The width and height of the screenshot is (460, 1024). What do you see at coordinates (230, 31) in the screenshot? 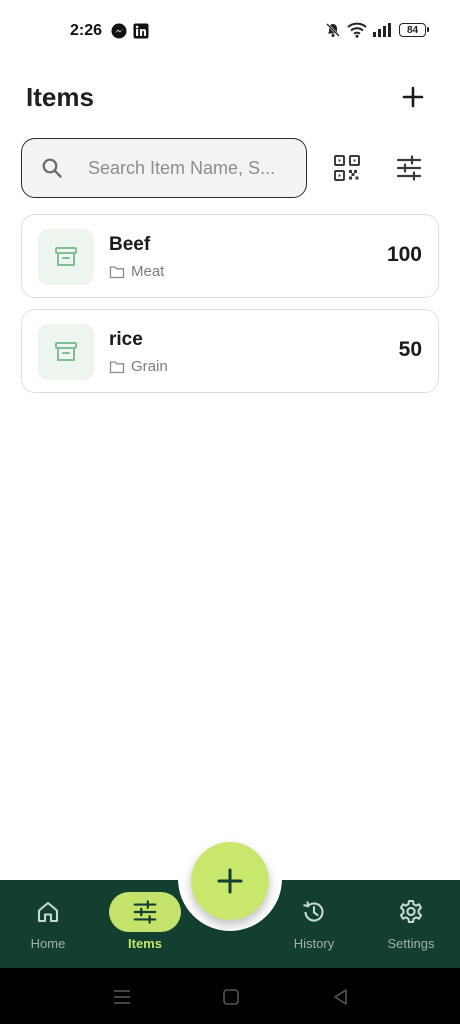
I see `status-bar: 2:26 84` at bounding box center [230, 31].